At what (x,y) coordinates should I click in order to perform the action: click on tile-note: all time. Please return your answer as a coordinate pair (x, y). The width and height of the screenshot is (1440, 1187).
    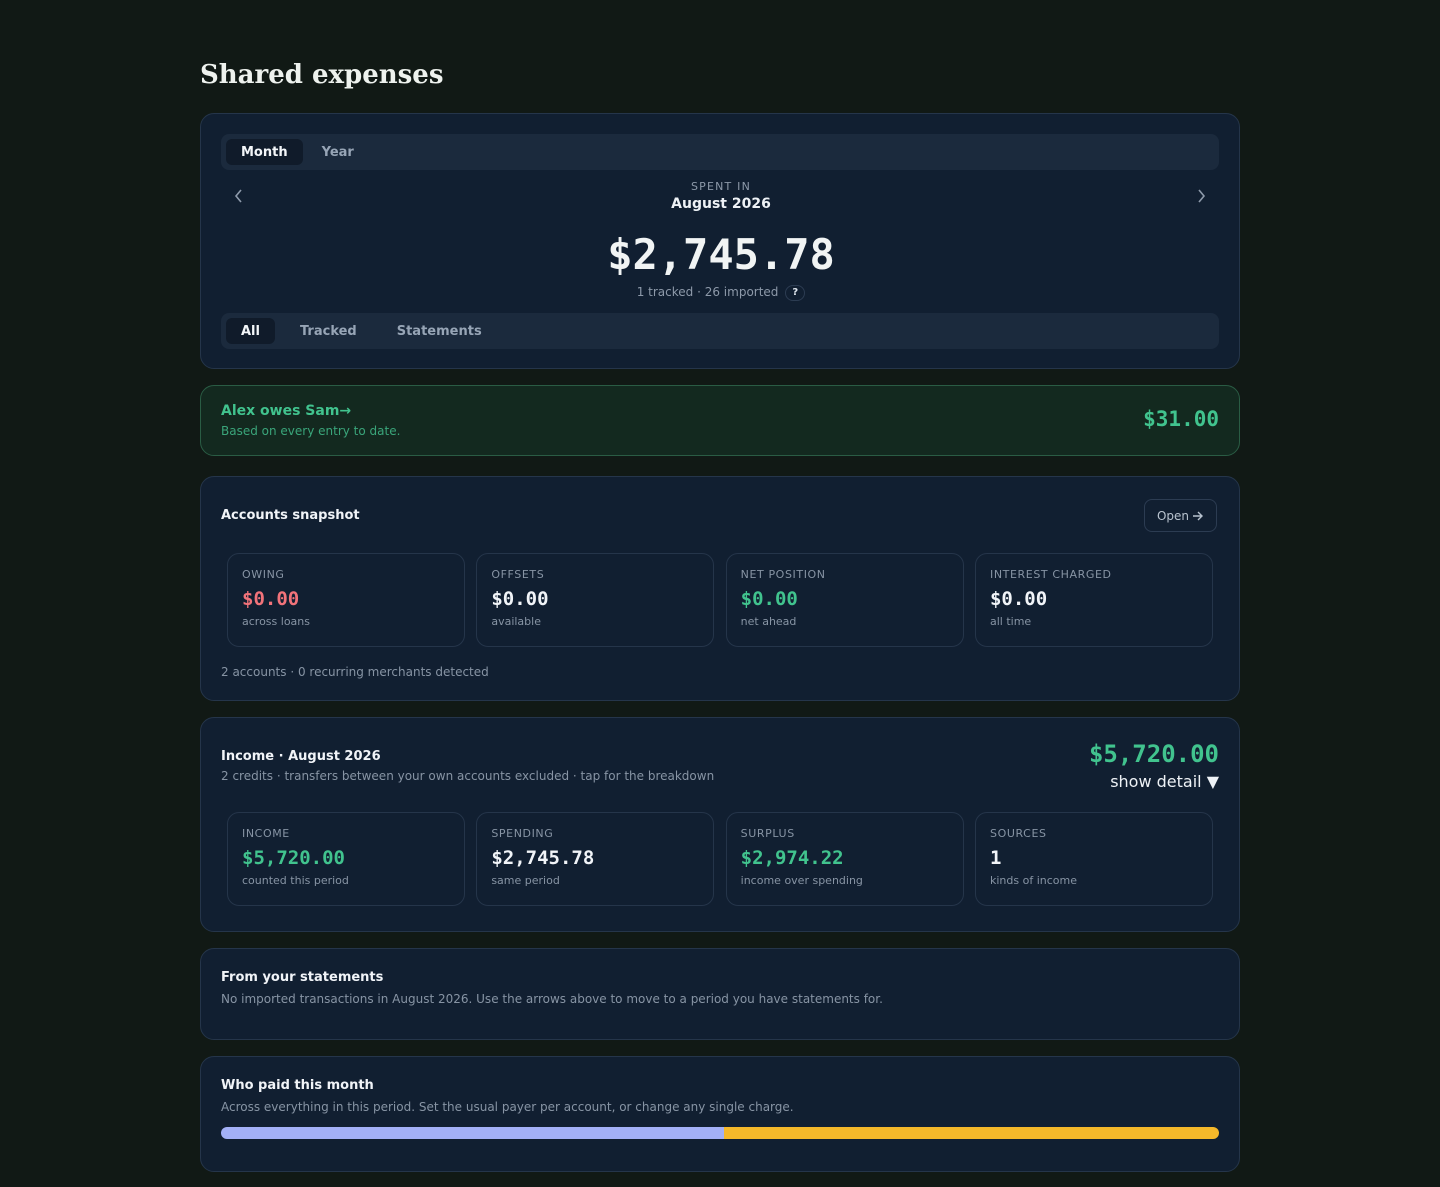
    Looking at the image, I should click on (1010, 621).